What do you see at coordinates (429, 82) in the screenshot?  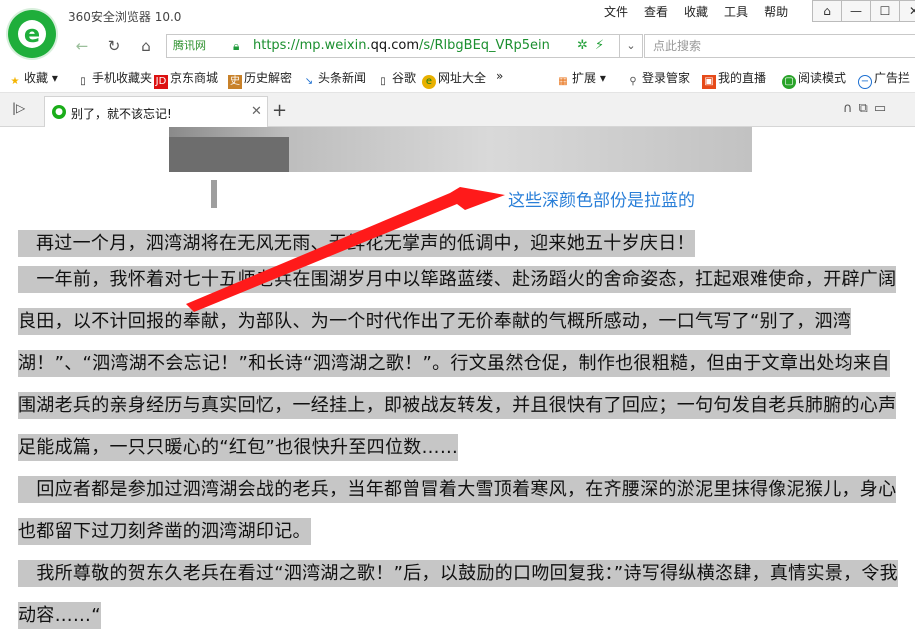 I see `globe-icon: e` at bounding box center [429, 82].